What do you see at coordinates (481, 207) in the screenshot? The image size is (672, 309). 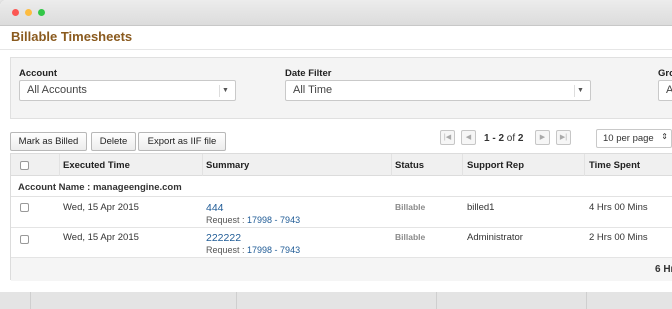 I see `support-rep: billed1` at bounding box center [481, 207].